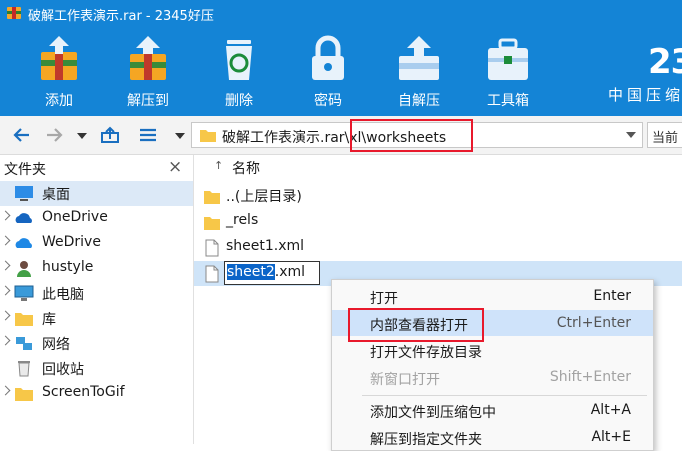  I want to click on desktop-icon, so click(24, 193).